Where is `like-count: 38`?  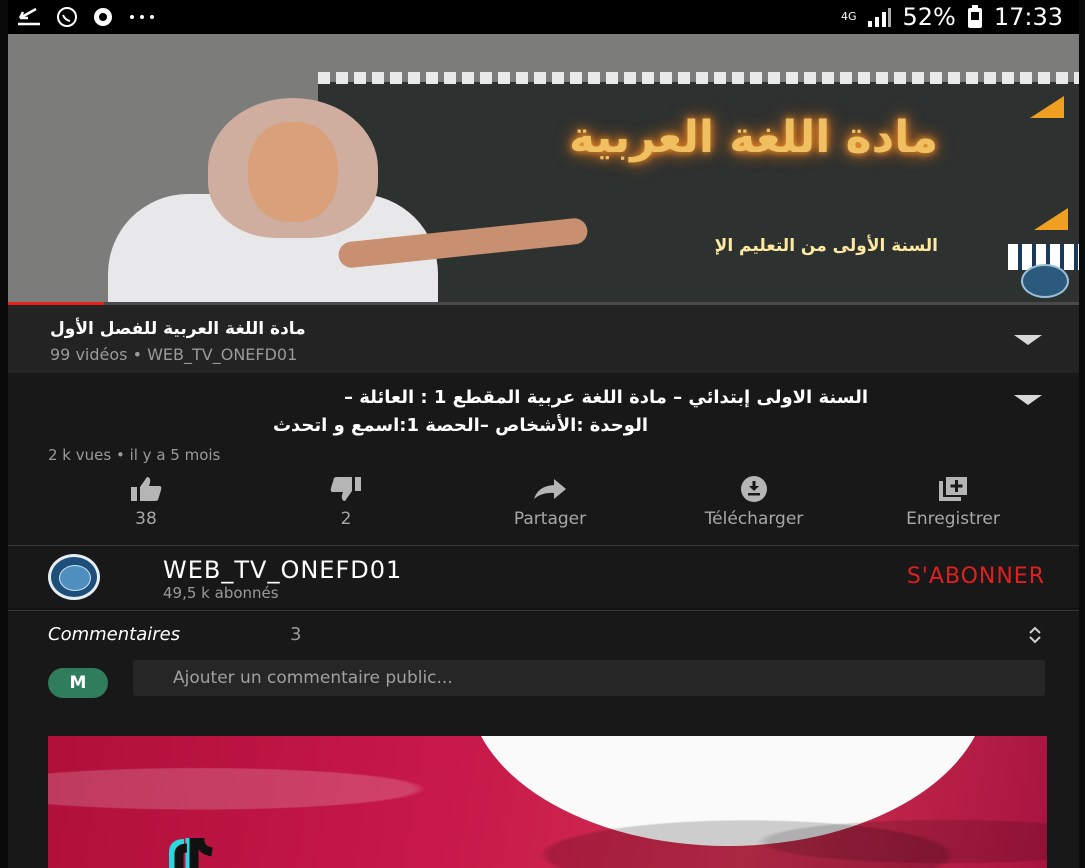
like-count: 38 is located at coordinates (146, 519).